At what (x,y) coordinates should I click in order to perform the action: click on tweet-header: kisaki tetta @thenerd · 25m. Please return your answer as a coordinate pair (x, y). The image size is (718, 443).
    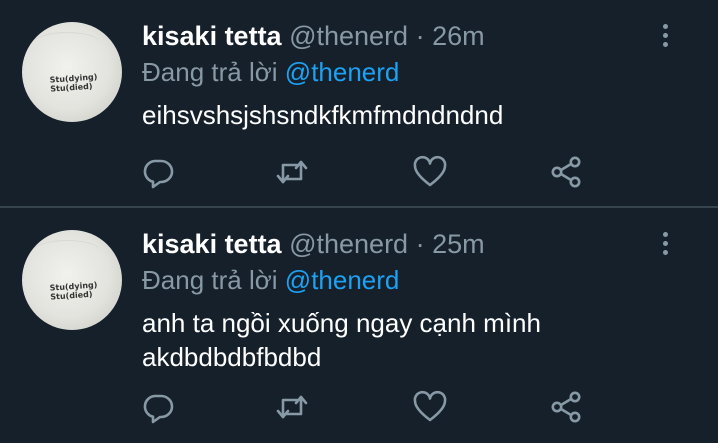
    Looking at the image, I should click on (313, 244).